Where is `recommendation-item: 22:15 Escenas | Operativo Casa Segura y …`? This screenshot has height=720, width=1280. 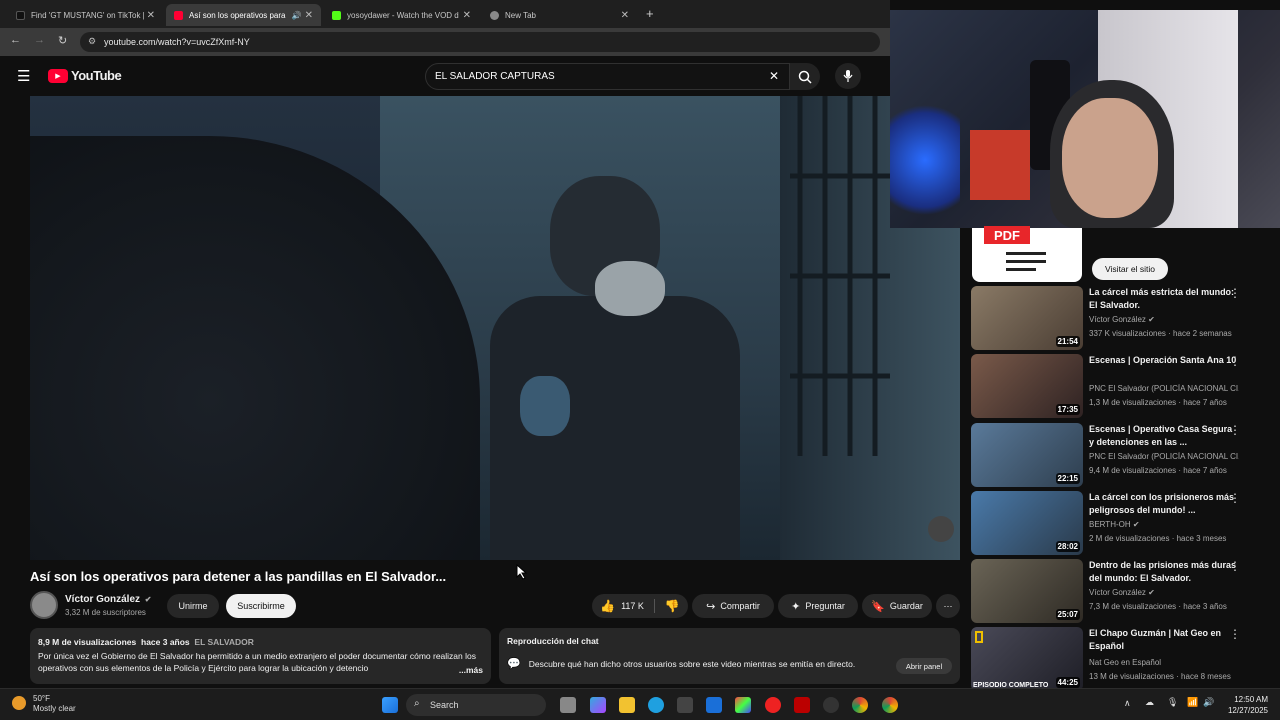
recommendation-item: 22:15 Escenas | Operativo Casa Segura y … is located at coordinates (1121, 455).